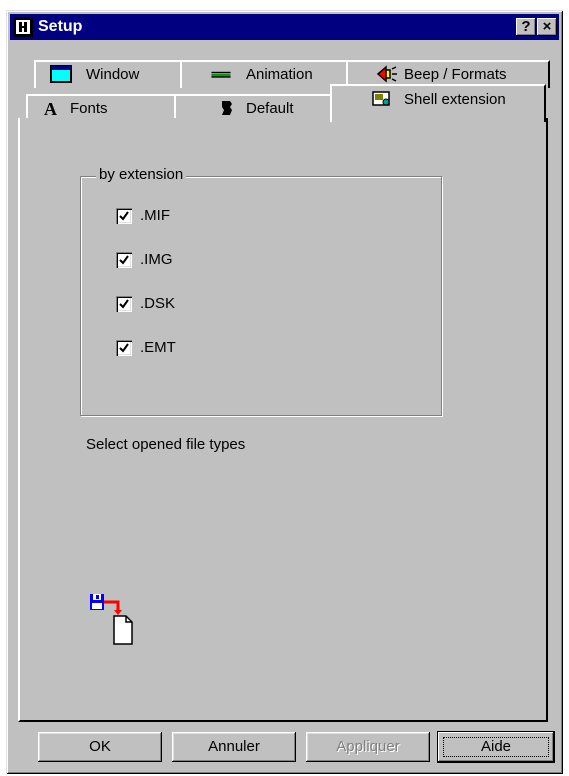 This screenshot has width=569, height=776. I want to click on checkbox-dsk-label: .DSK, so click(157, 303).